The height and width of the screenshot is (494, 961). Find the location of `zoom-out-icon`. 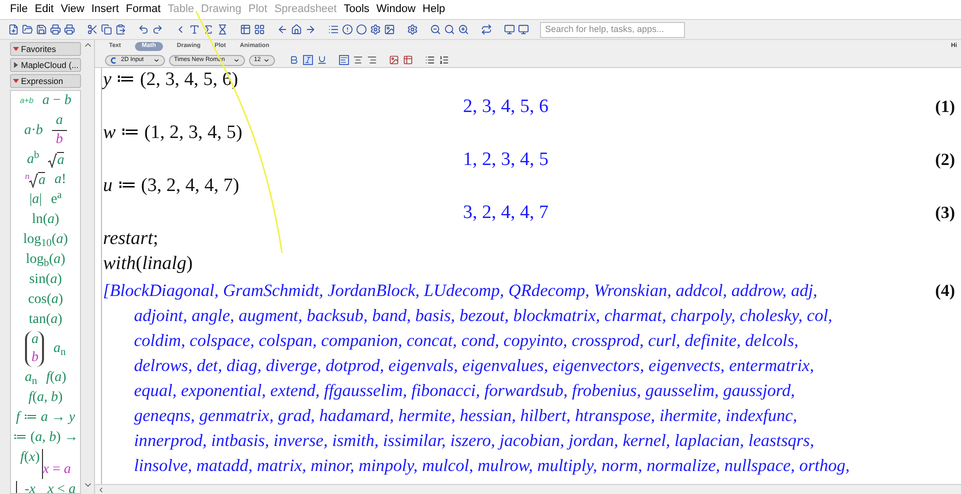

zoom-out-icon is located at coordinates (435, 29).